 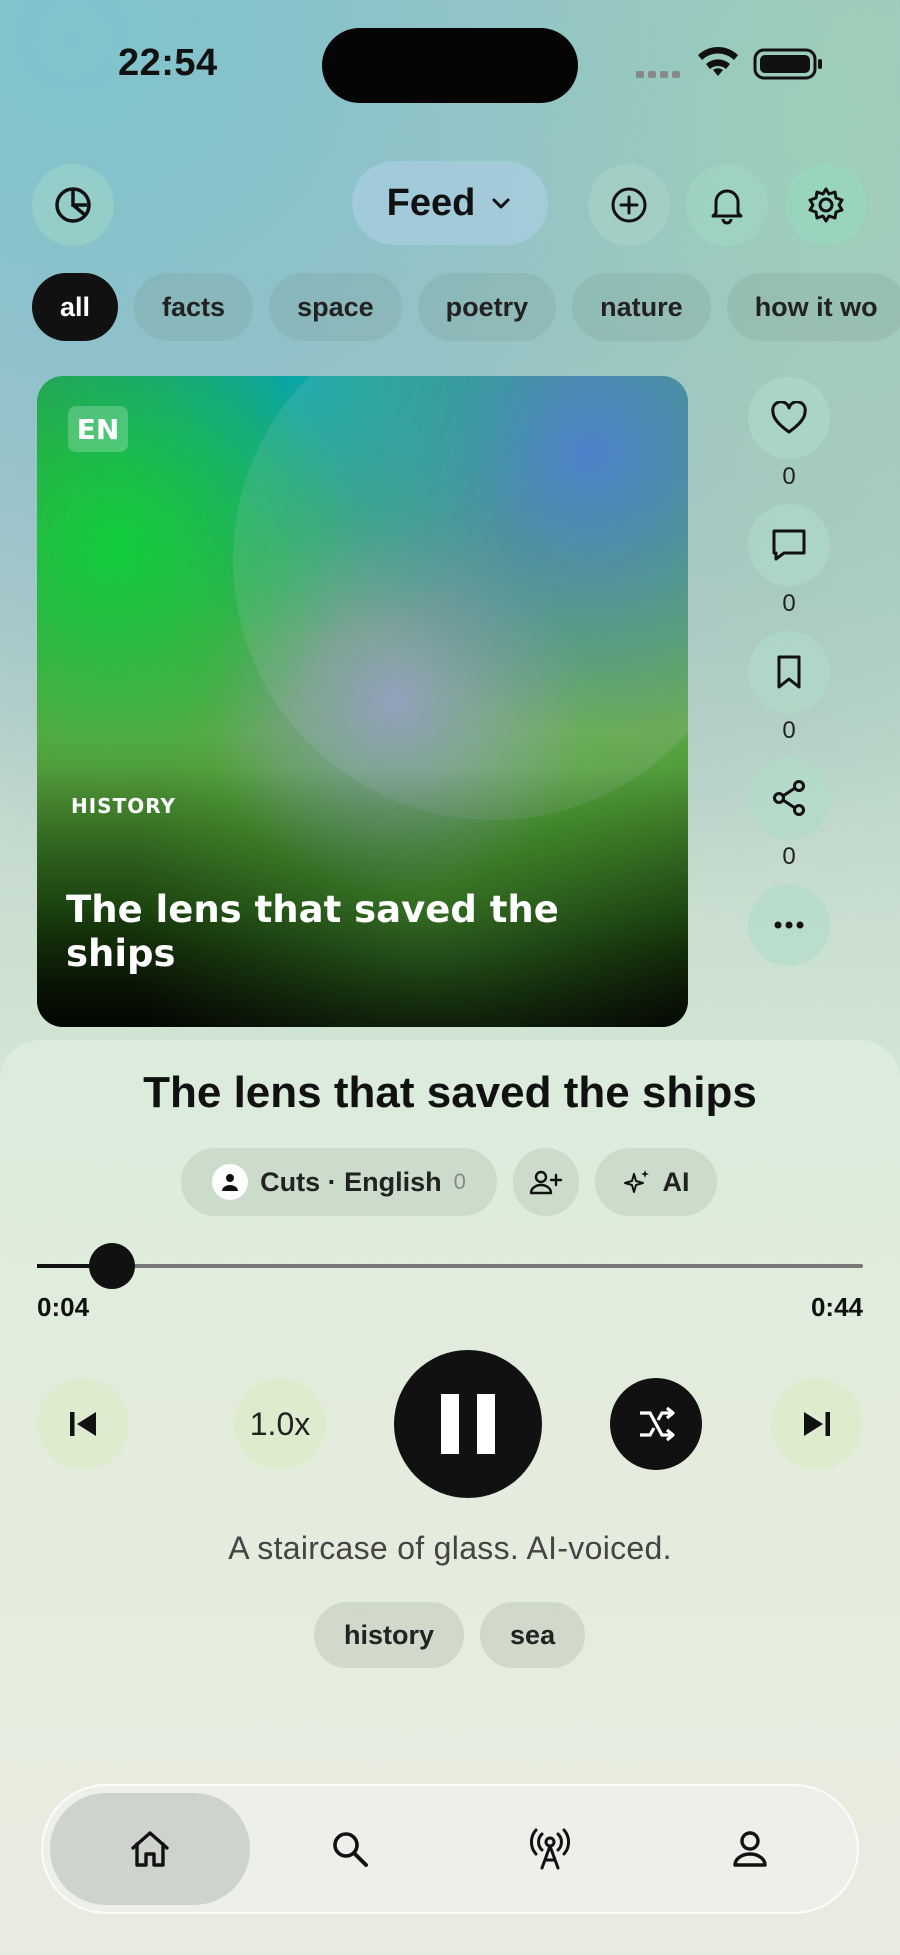 I want to click on signal-icon, so click(x=658, y=74).